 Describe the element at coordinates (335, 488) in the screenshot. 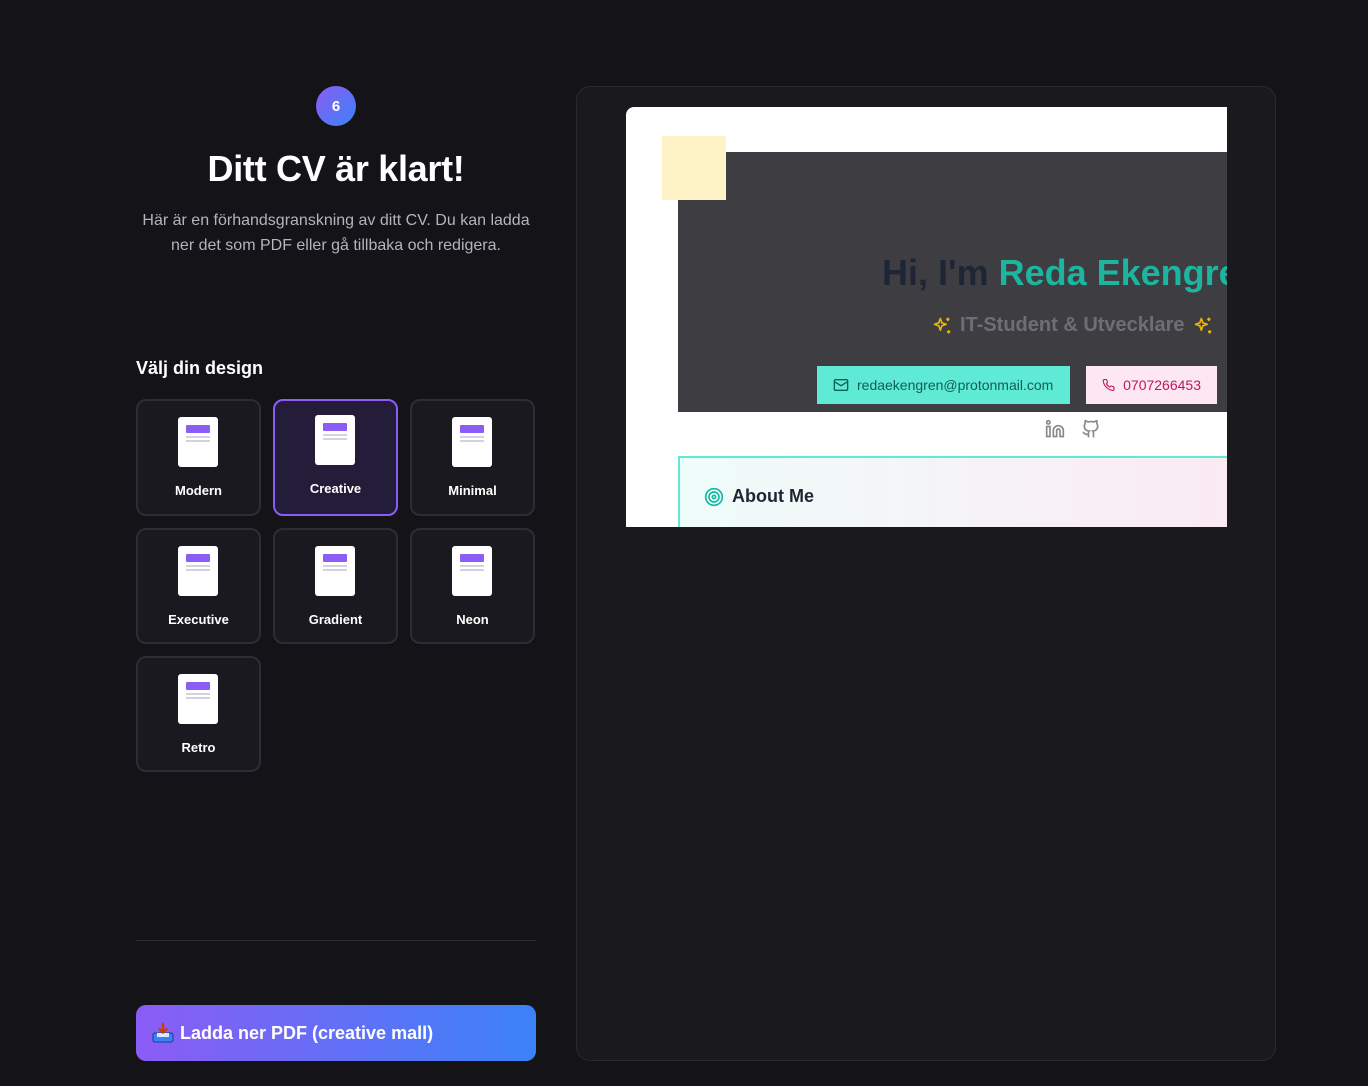

I see `design-option-label: Creative` at that location.